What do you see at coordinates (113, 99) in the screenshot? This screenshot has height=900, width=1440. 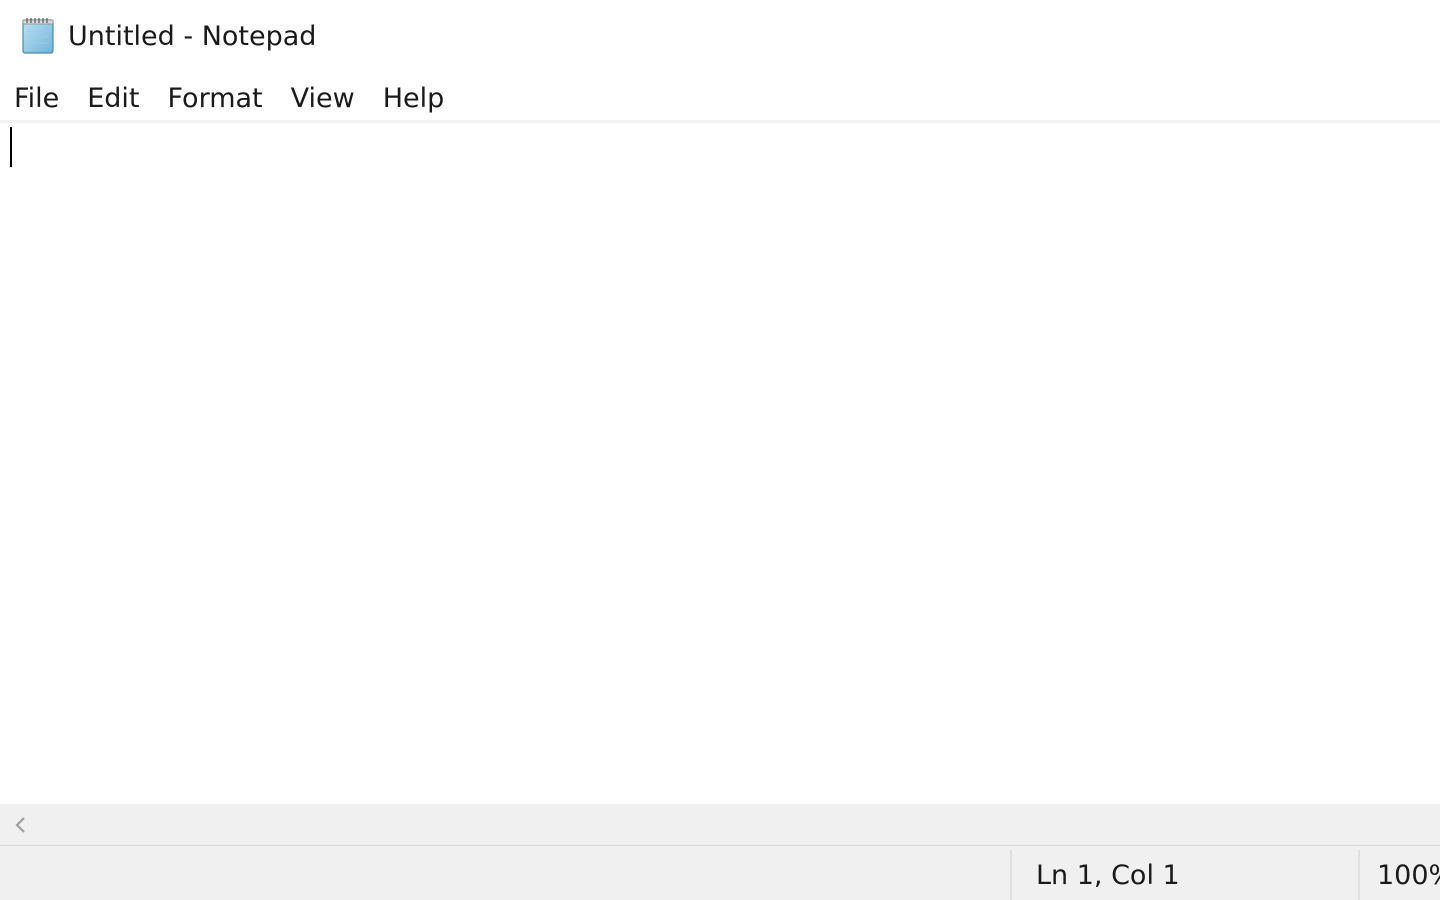 I see `menu-edit: Edit` at bounding box center [113, 99].